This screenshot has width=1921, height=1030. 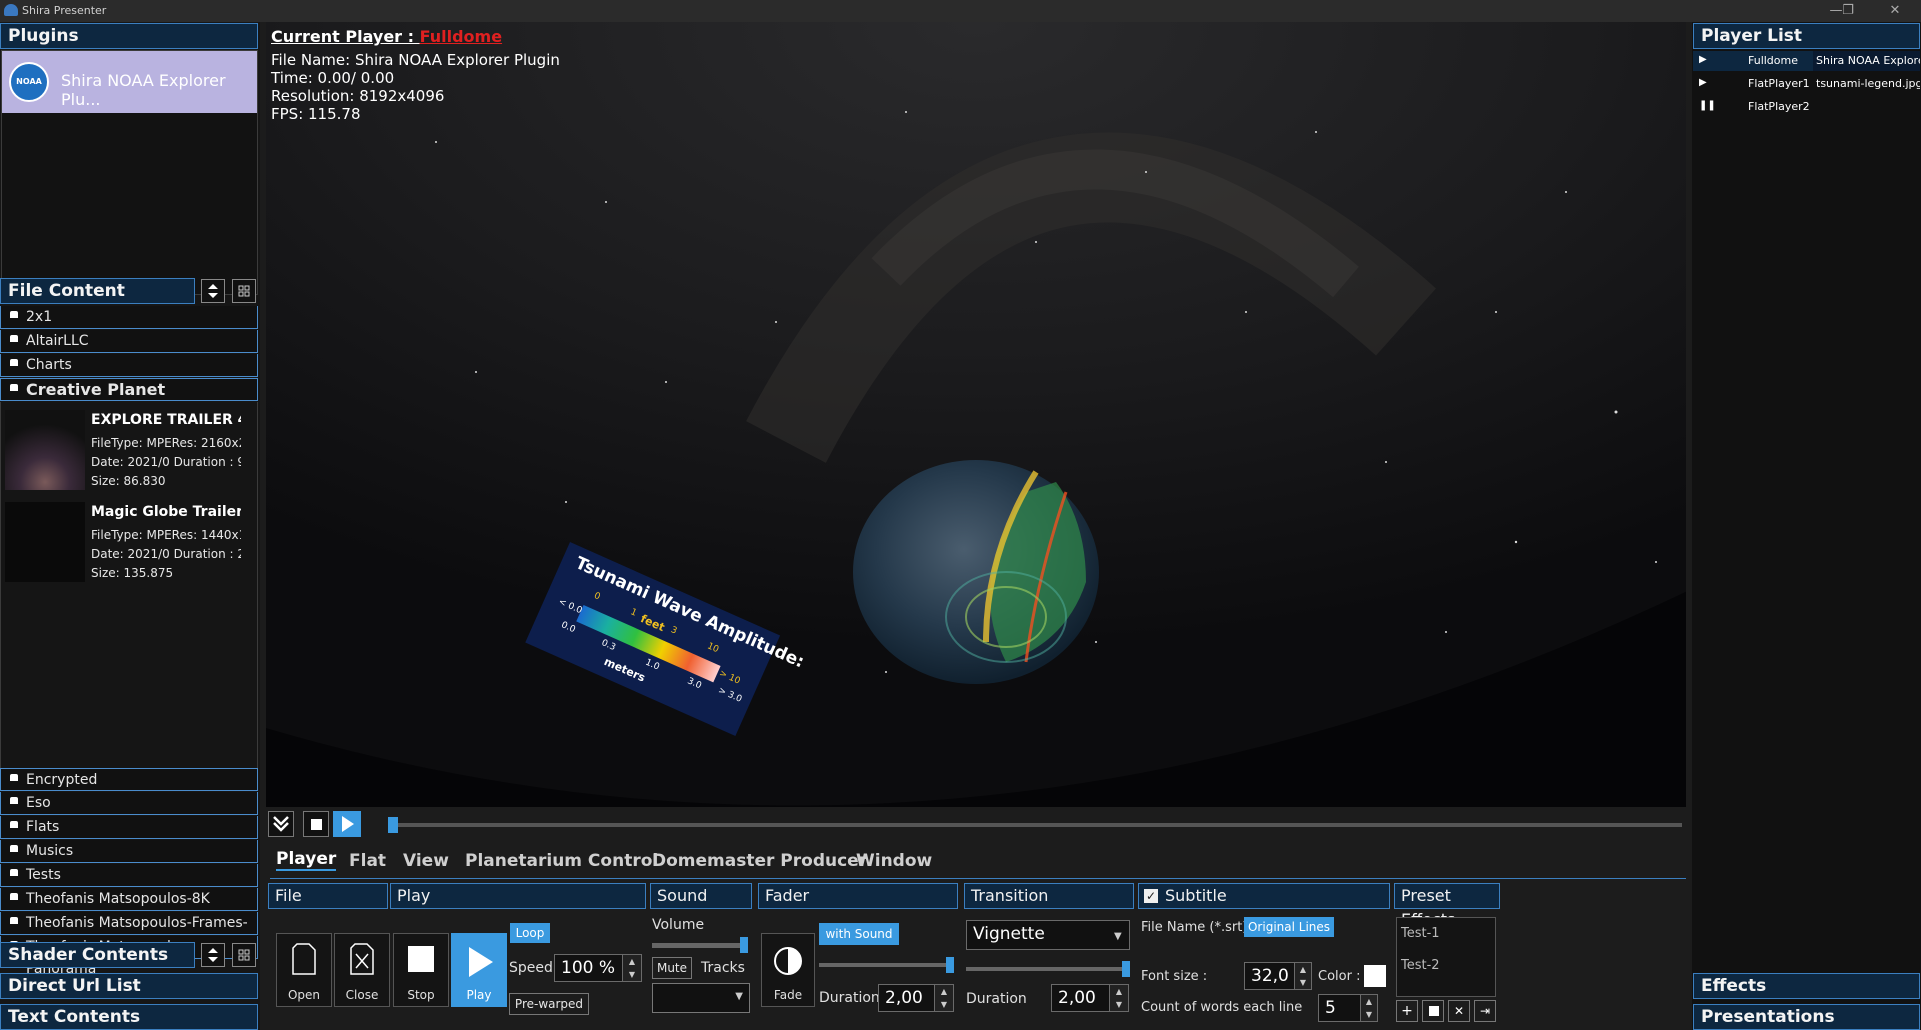 What do you see at coordinates (129, 932) in the screenshot?
I see `folder-theofanis-frames: Theofanis Matsopoulos-Frames-8k` at bounding box center [129, 932].